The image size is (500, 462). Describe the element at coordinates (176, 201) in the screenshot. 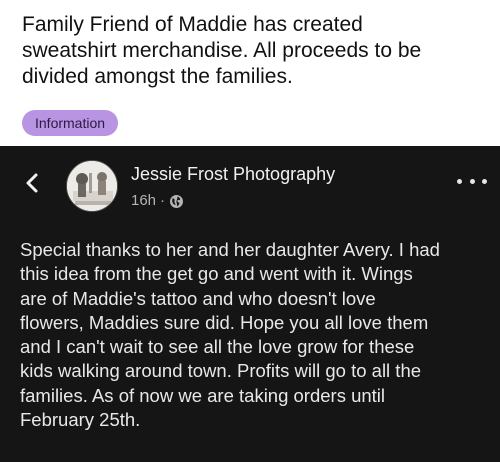

I see `globe-icon` at that location.